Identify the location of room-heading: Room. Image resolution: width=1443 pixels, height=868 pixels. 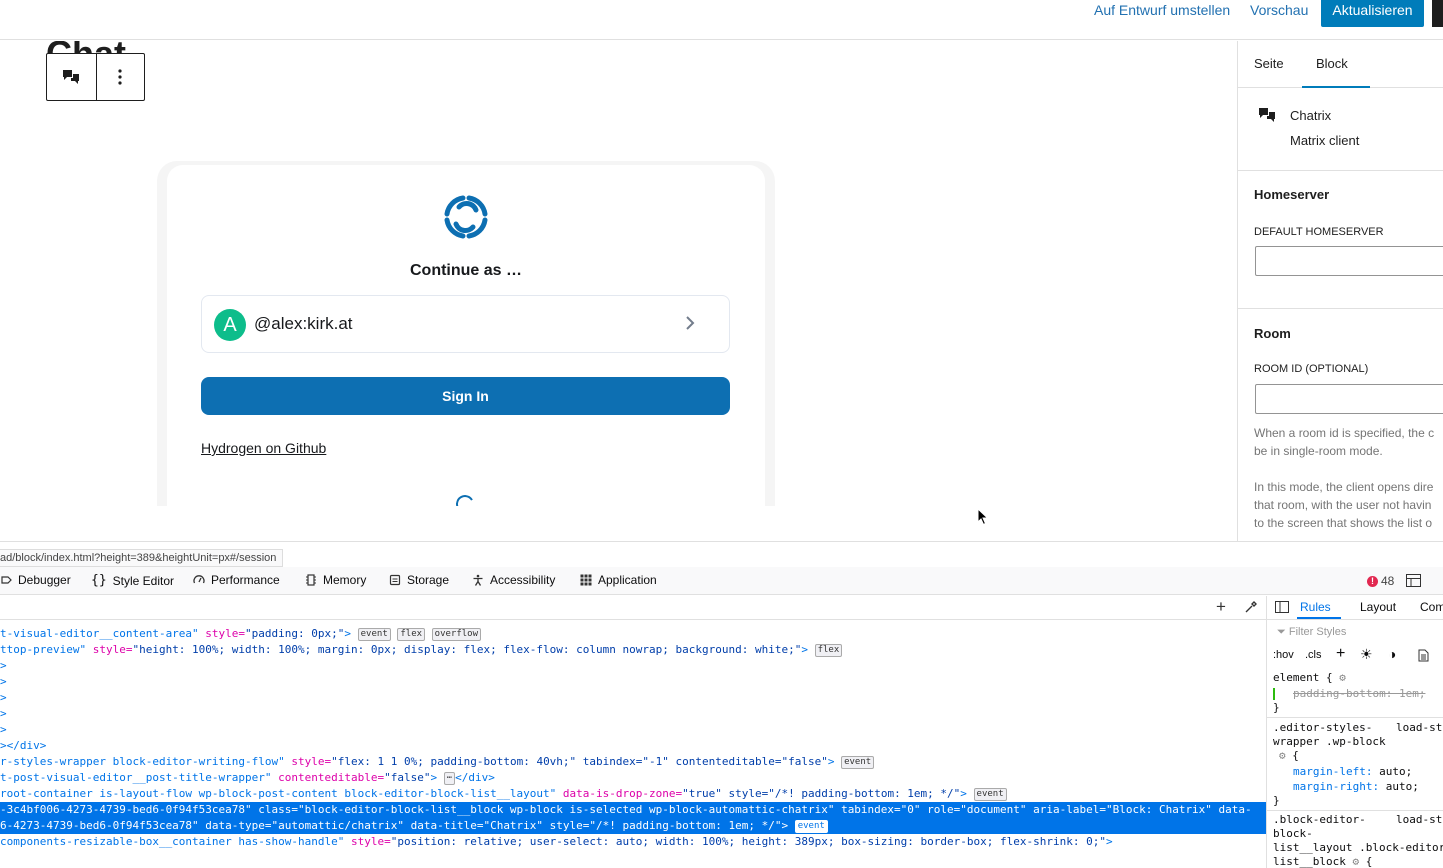
(1272, 333).